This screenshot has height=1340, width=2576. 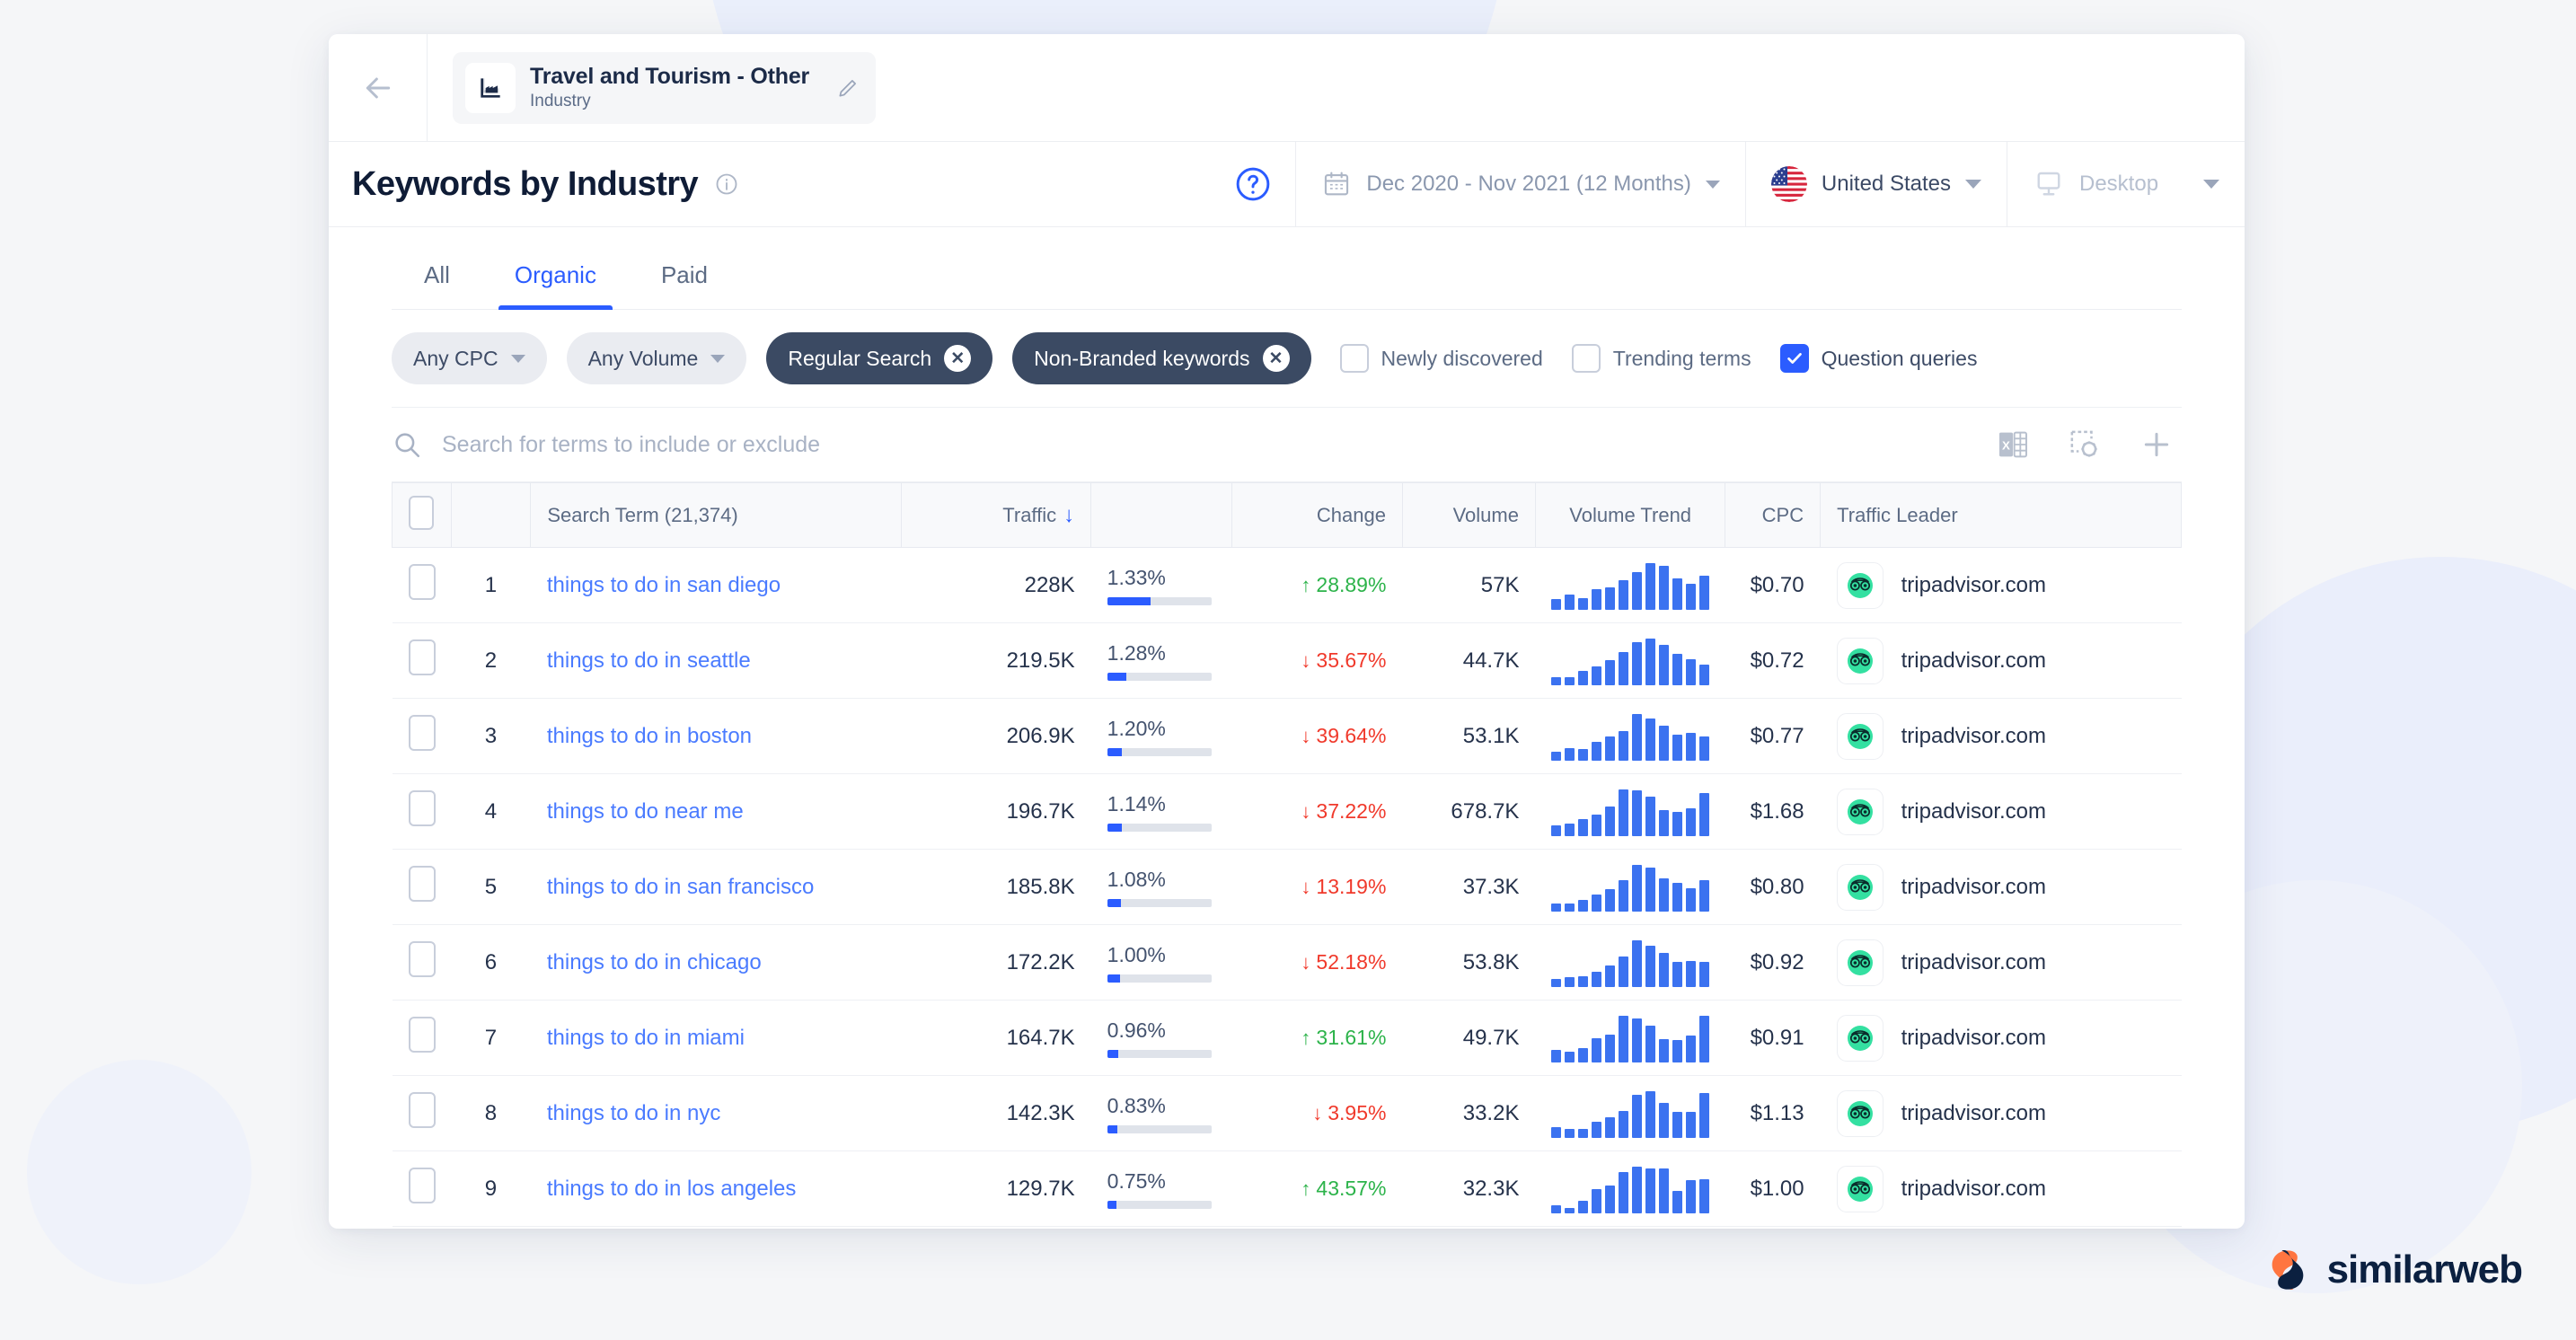 I want to click on filter-chip-non-branded: Non-Branded keywords ✕, so click(x=1161, y=358).